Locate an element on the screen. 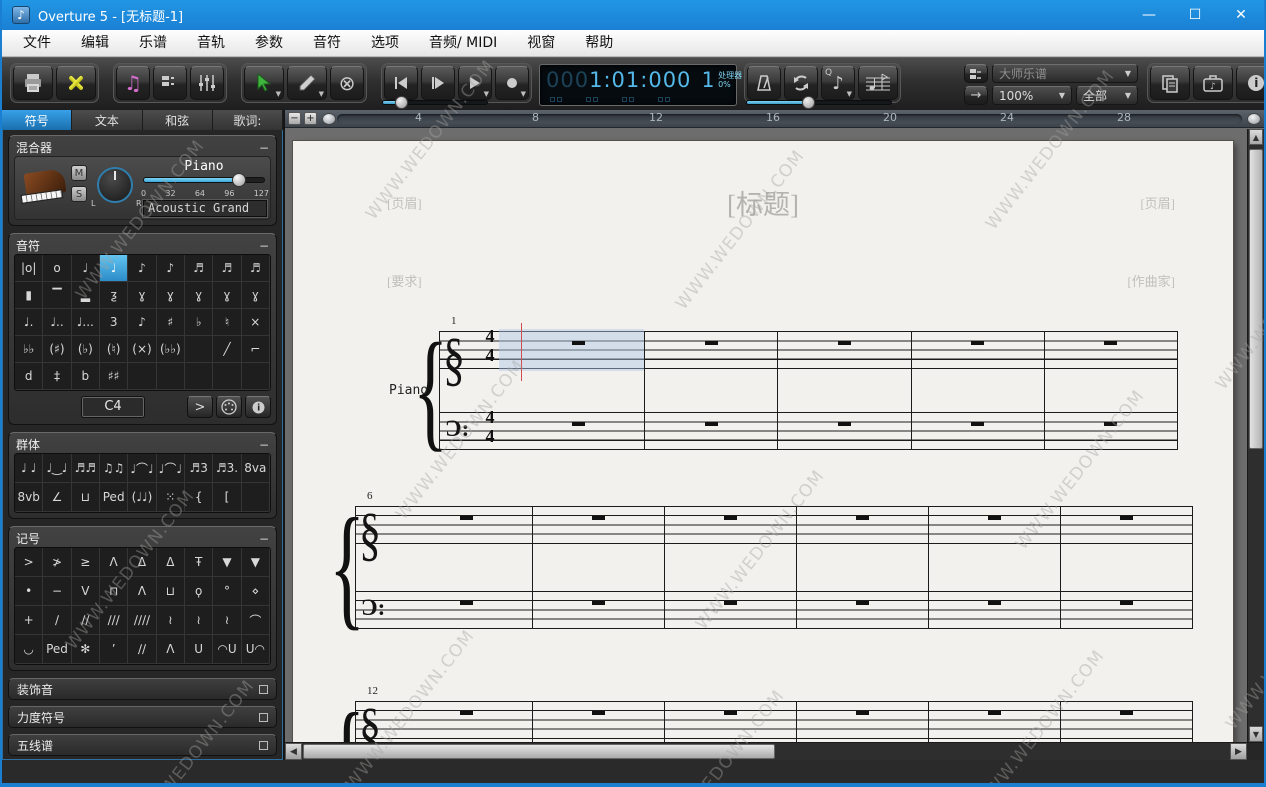 This screenshot has height=787, width=1266. palette-cell: ≀ is located at coordinates (199, 620).